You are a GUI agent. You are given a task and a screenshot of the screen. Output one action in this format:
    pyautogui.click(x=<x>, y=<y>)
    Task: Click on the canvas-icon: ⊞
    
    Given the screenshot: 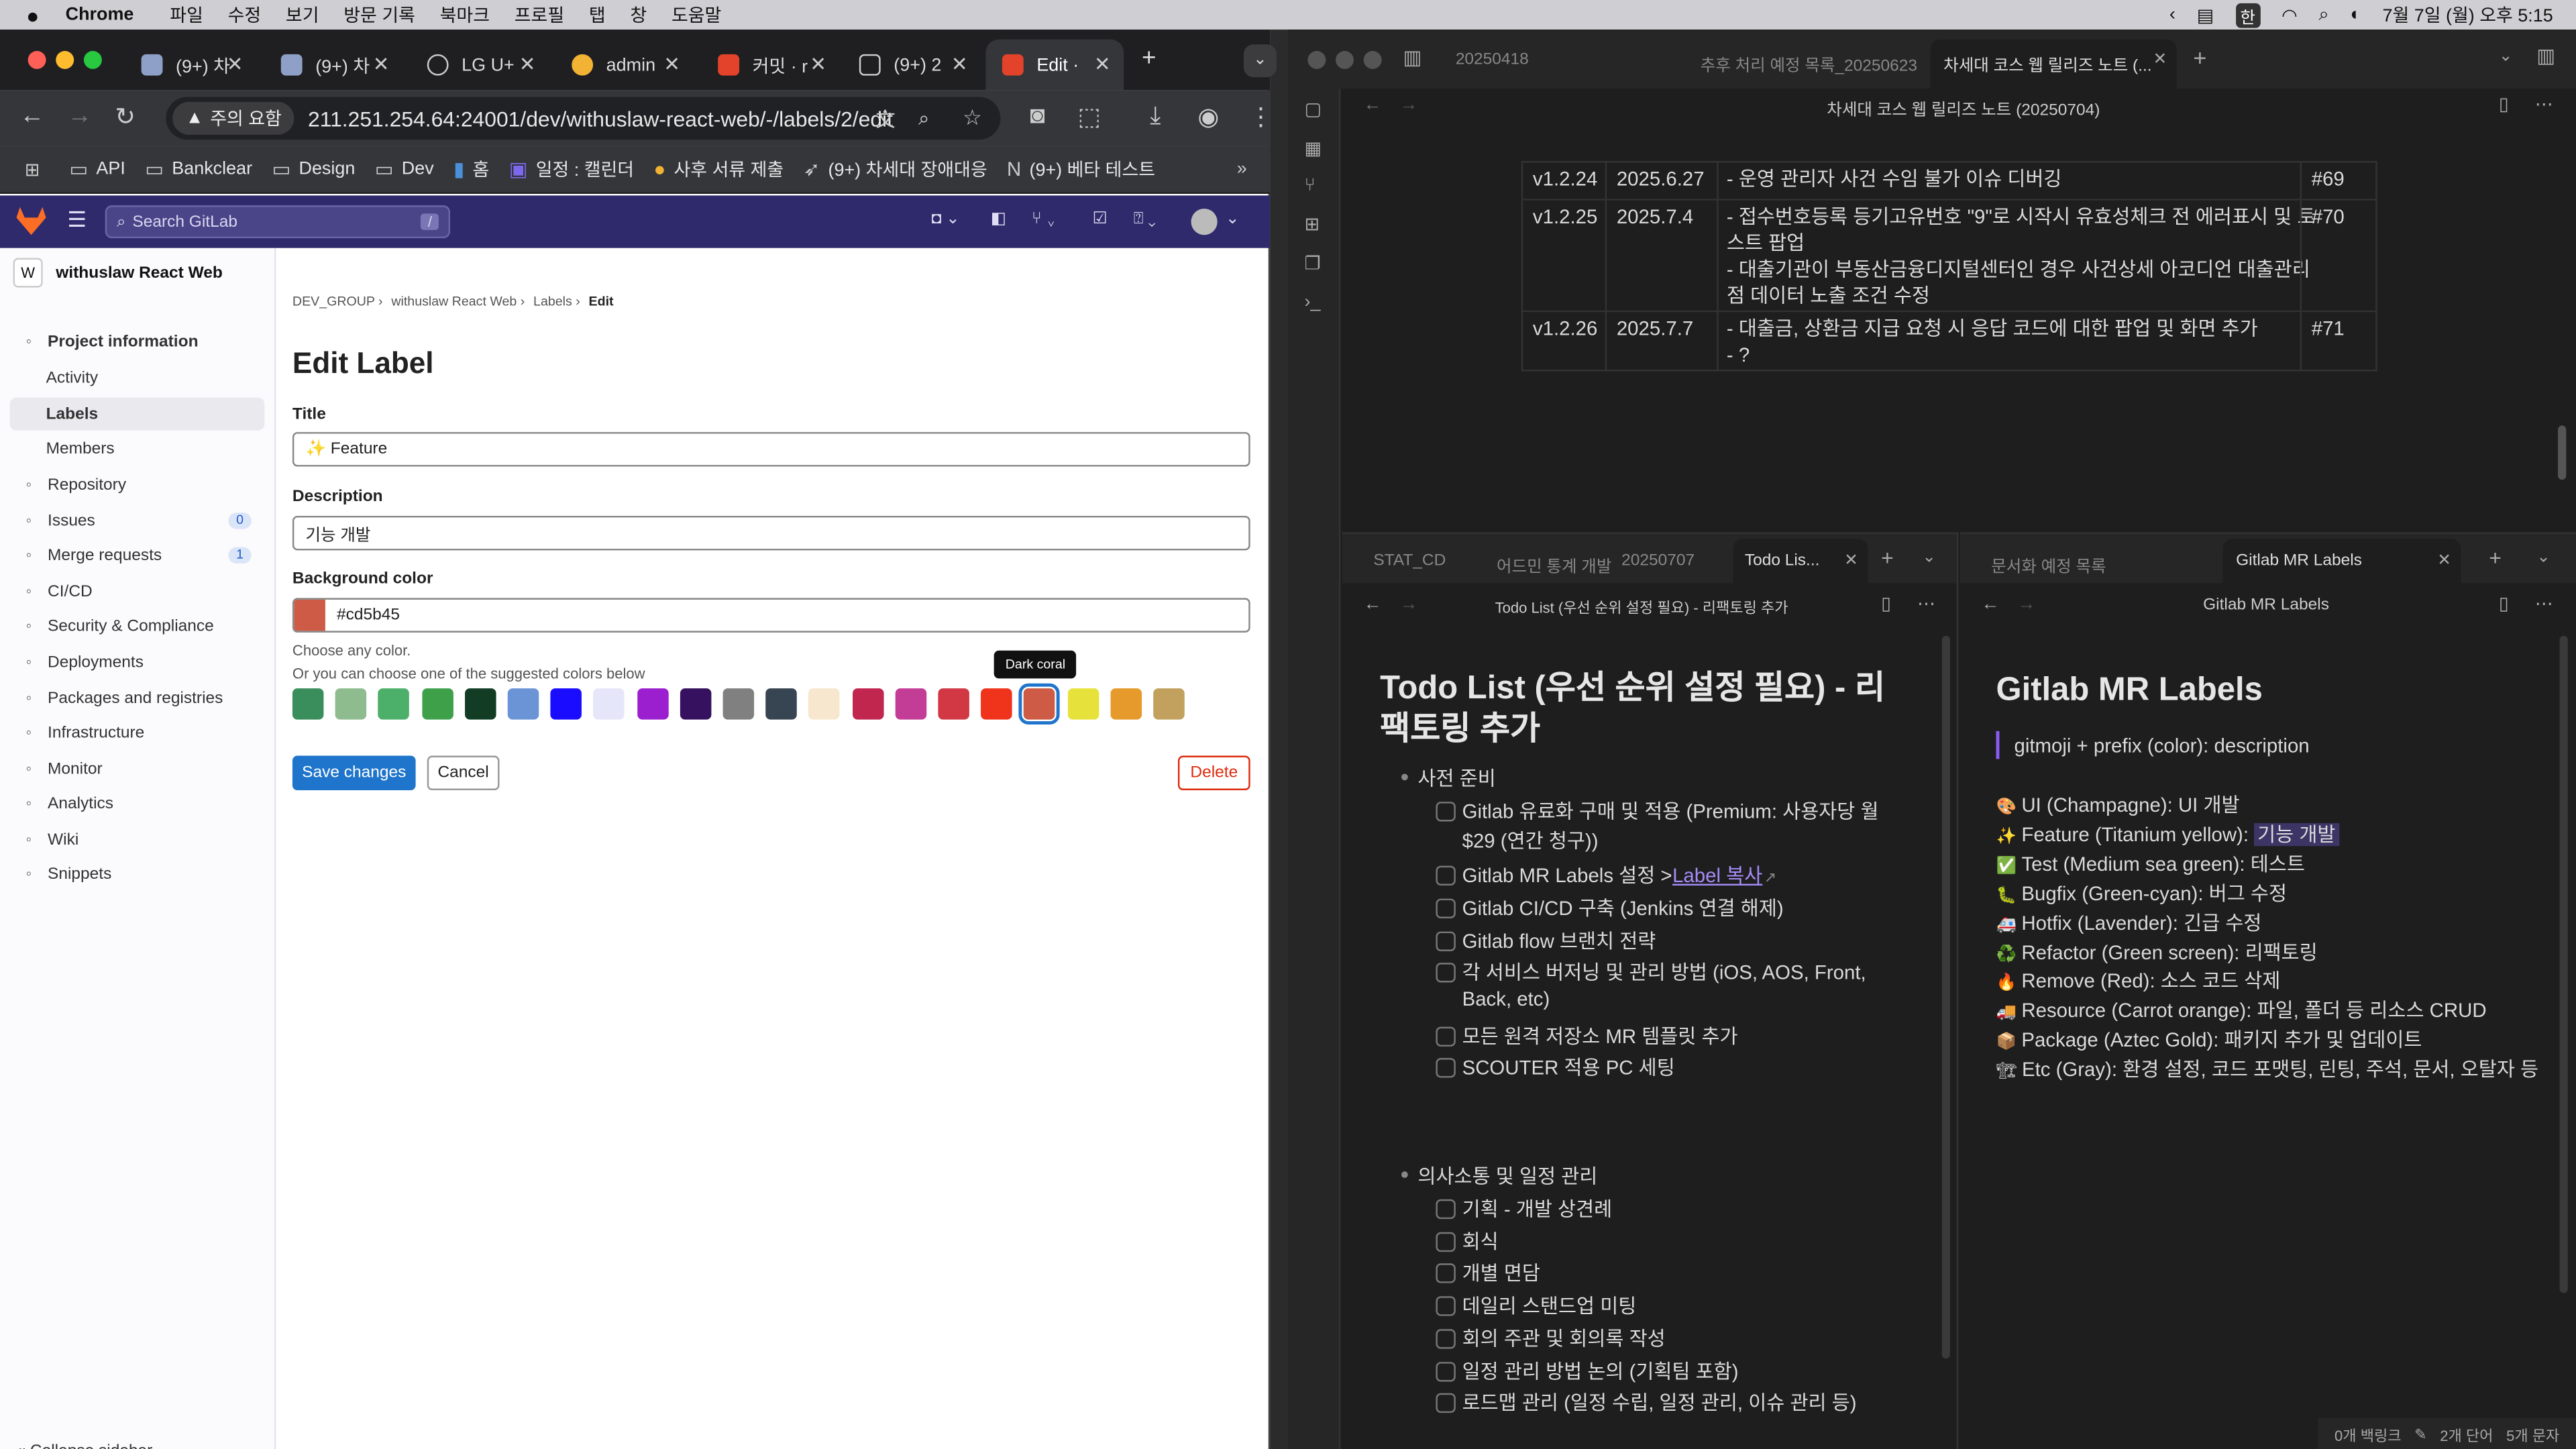 What is the action you would take?
    pyautogui.click(x=1312, y=224)
    